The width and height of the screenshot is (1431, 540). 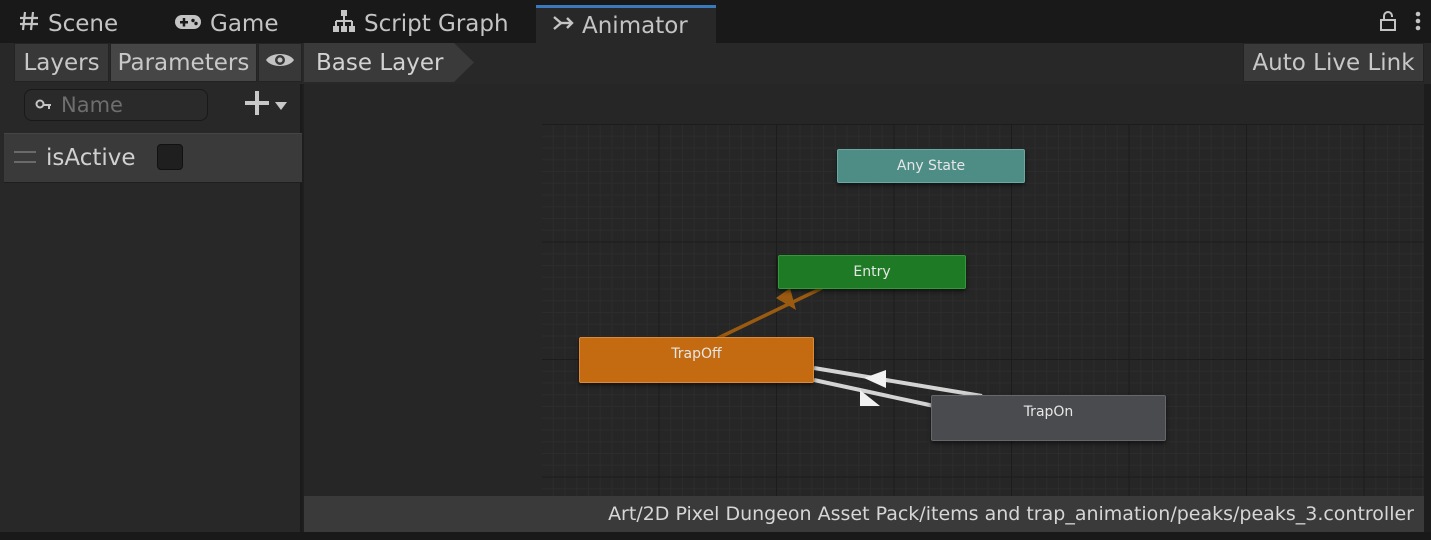 I want to click on tab-game: Game, so click(x=226, y=24).